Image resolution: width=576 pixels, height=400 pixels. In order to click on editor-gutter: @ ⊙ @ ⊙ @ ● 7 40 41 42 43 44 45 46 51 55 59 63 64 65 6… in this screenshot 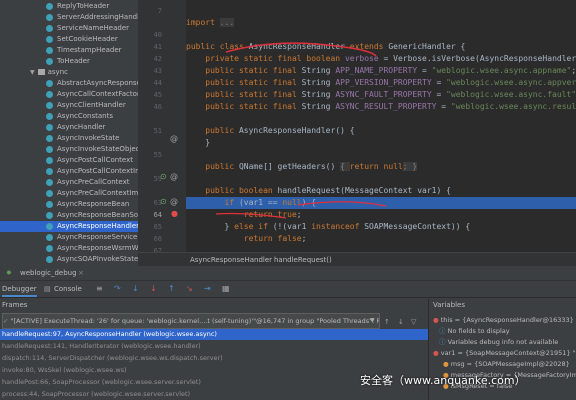, I will do `click(162, 127)`.